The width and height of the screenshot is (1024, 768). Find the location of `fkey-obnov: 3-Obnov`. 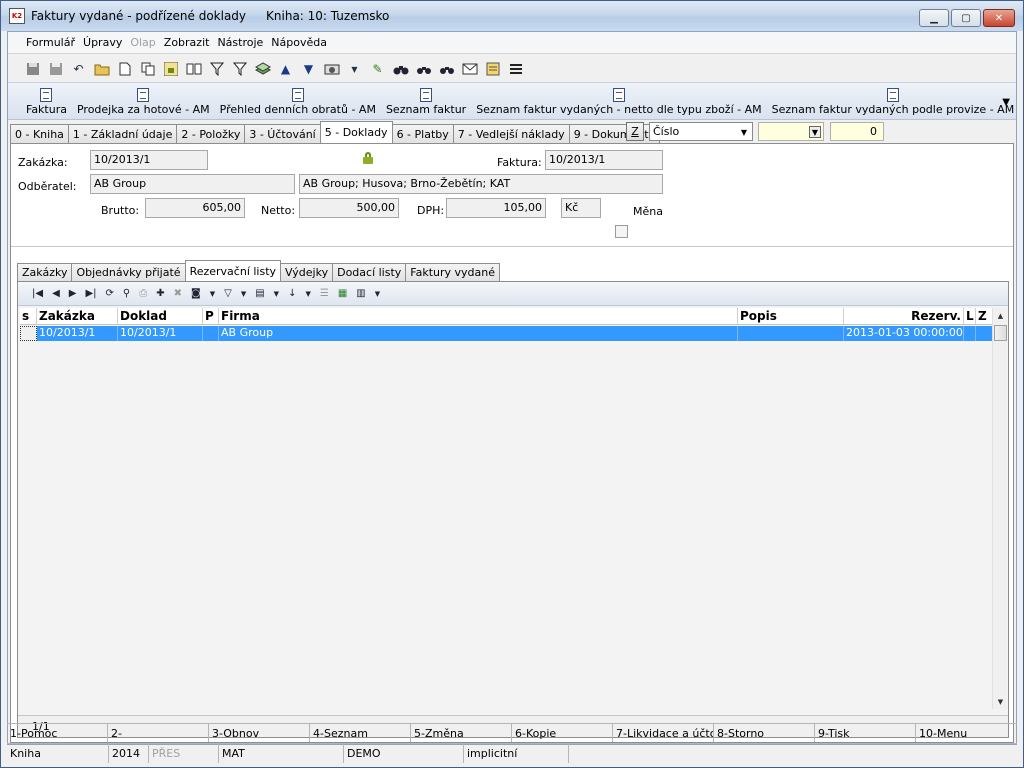

fkey-obnov: 3-Obnov is located at coordinates (259, 733).